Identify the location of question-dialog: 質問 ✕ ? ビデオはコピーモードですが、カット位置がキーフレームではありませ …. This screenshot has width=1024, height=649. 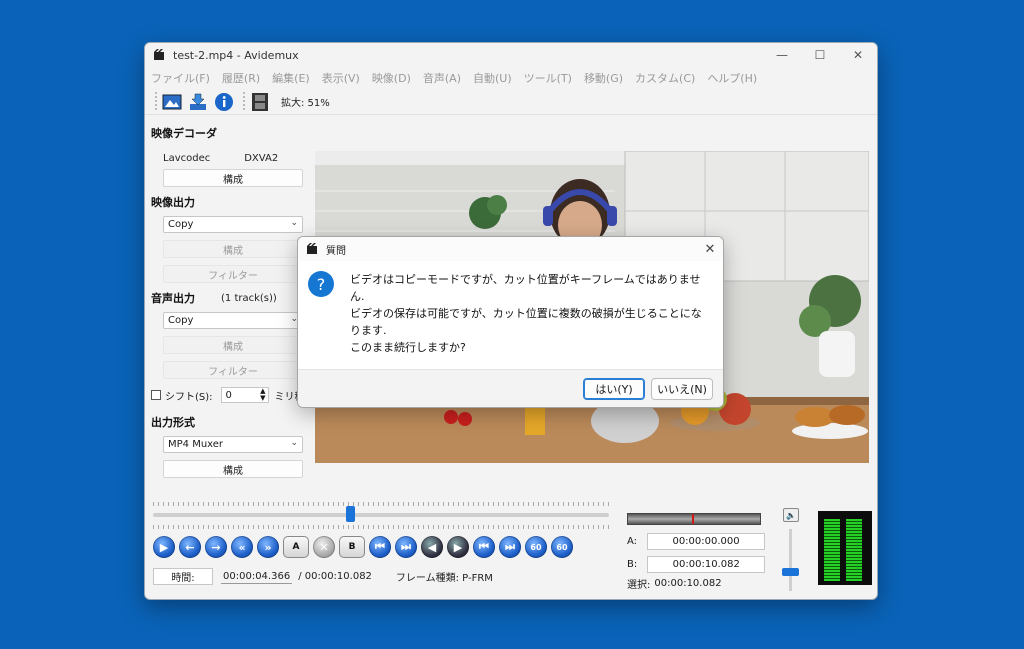
(510, 322).